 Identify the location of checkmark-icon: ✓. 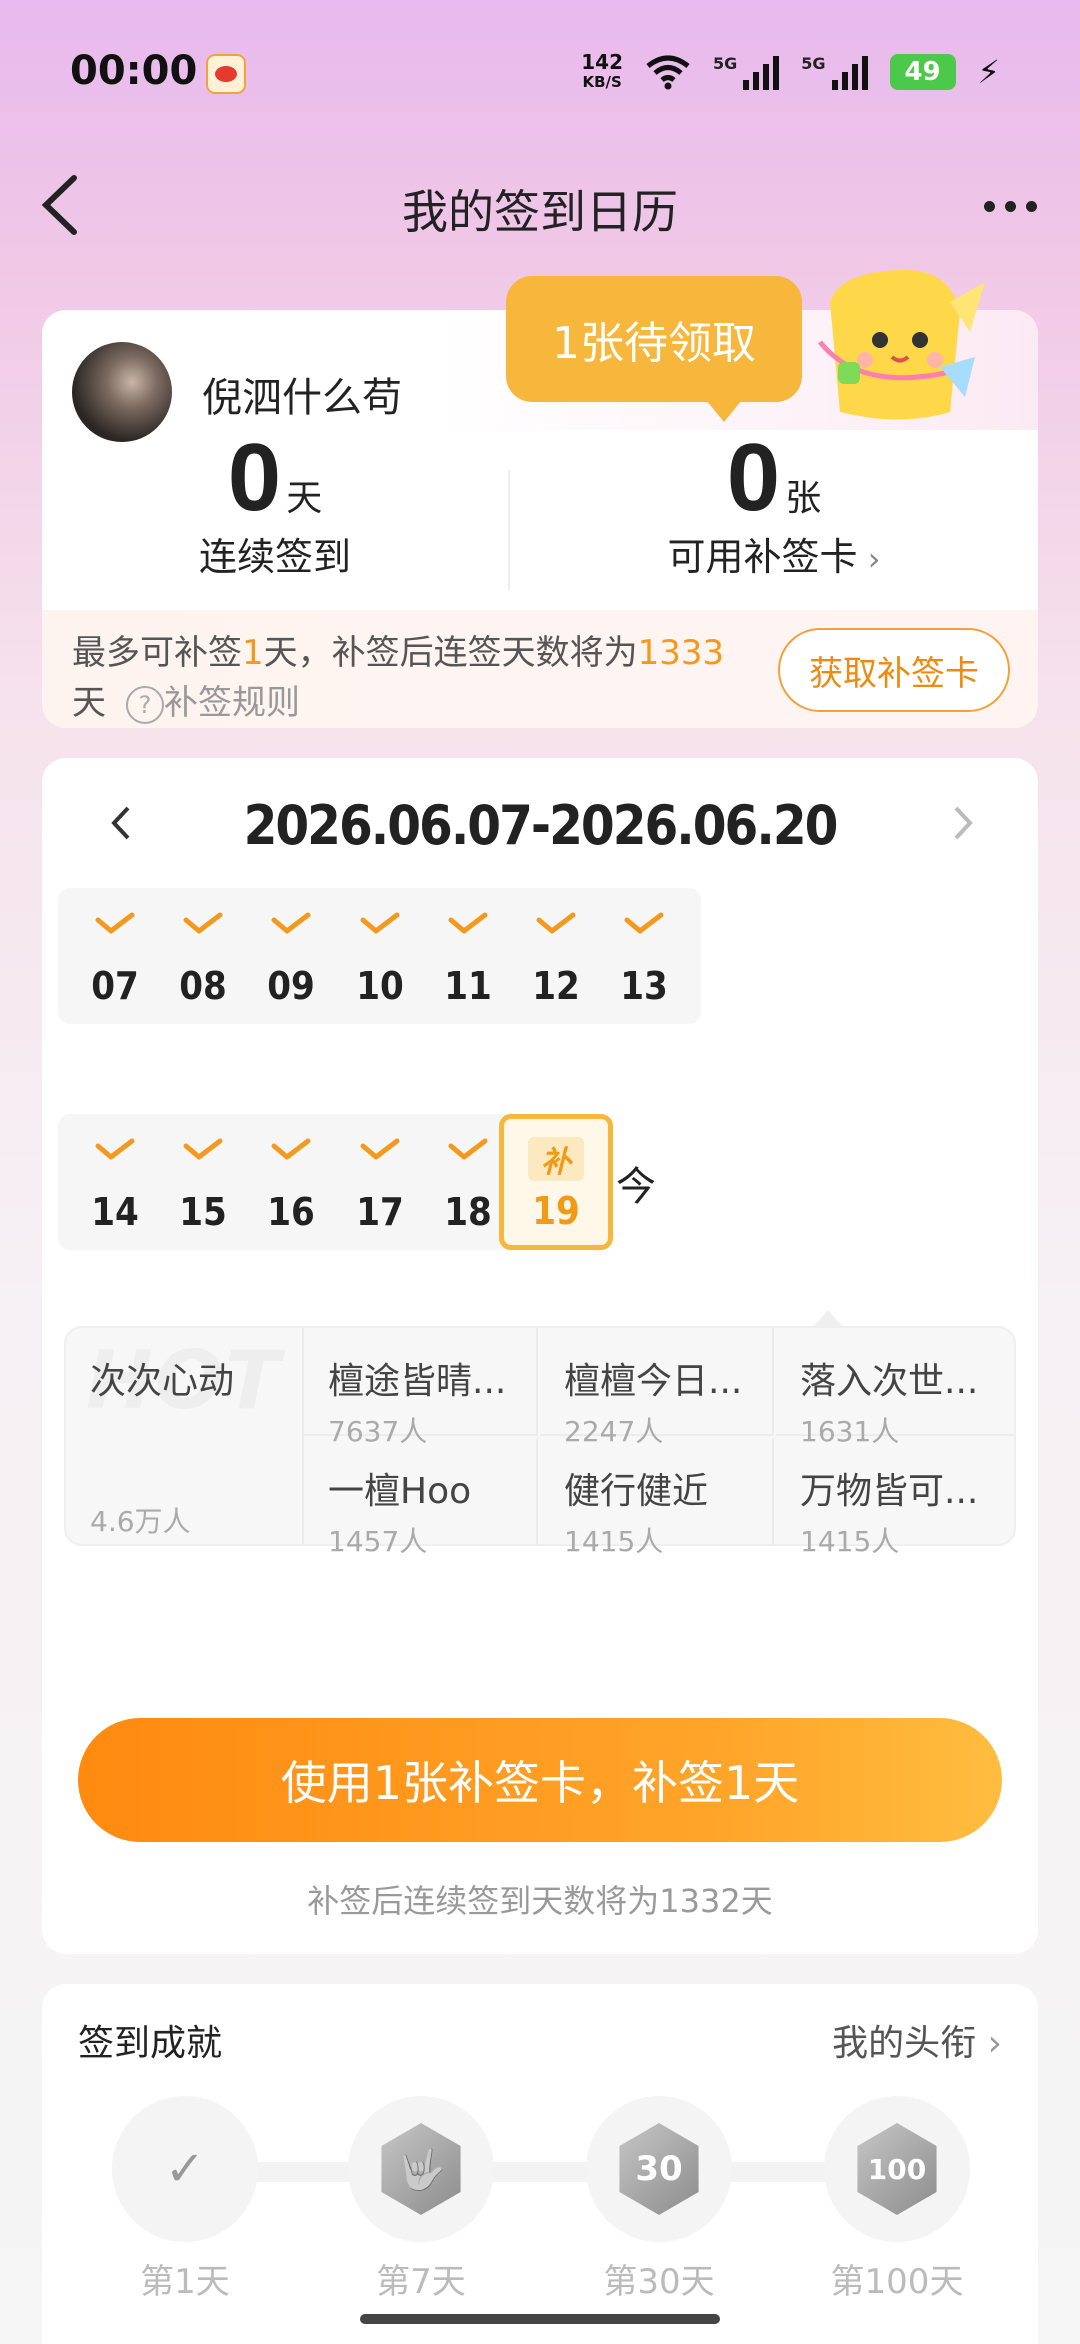
(185, 2169).